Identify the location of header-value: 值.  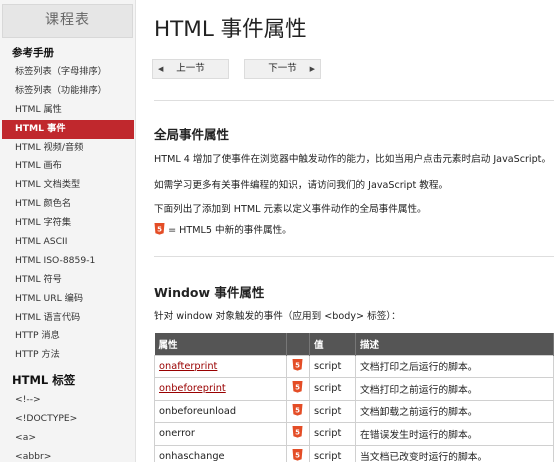
(332, 344).